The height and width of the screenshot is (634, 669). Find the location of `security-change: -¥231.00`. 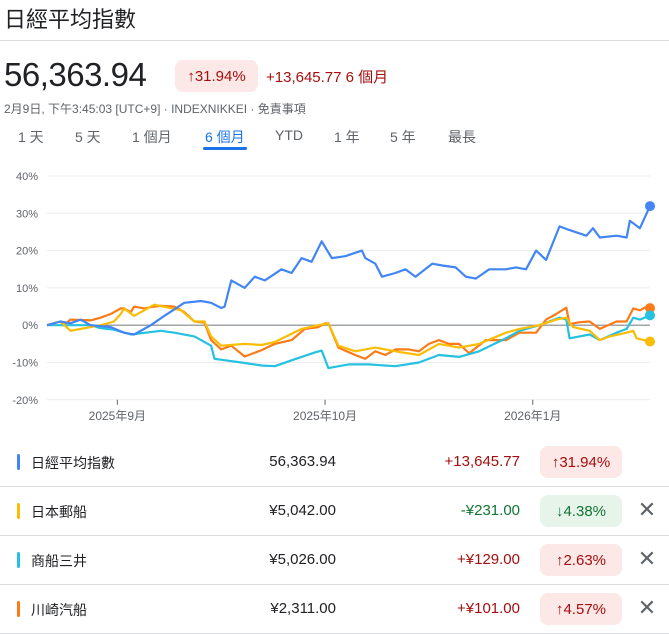

security-change: -¥231.00 is located at coordinates (490, 510).